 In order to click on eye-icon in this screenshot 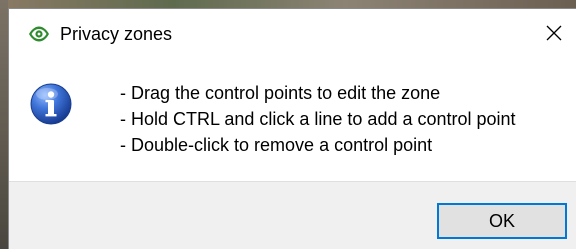, I will do `click(39, 34)`.